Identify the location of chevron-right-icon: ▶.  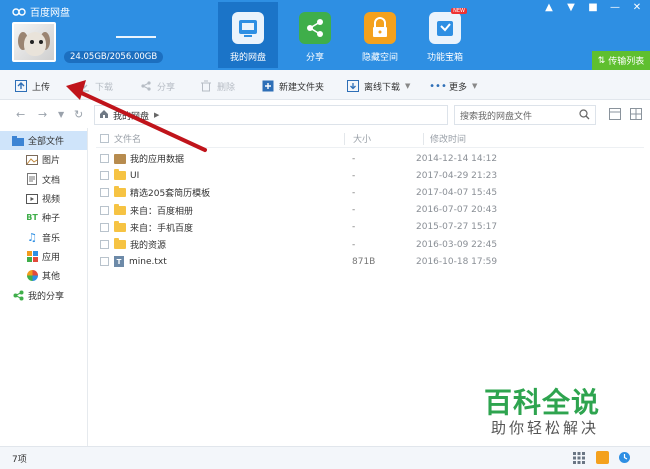
(157, 115).